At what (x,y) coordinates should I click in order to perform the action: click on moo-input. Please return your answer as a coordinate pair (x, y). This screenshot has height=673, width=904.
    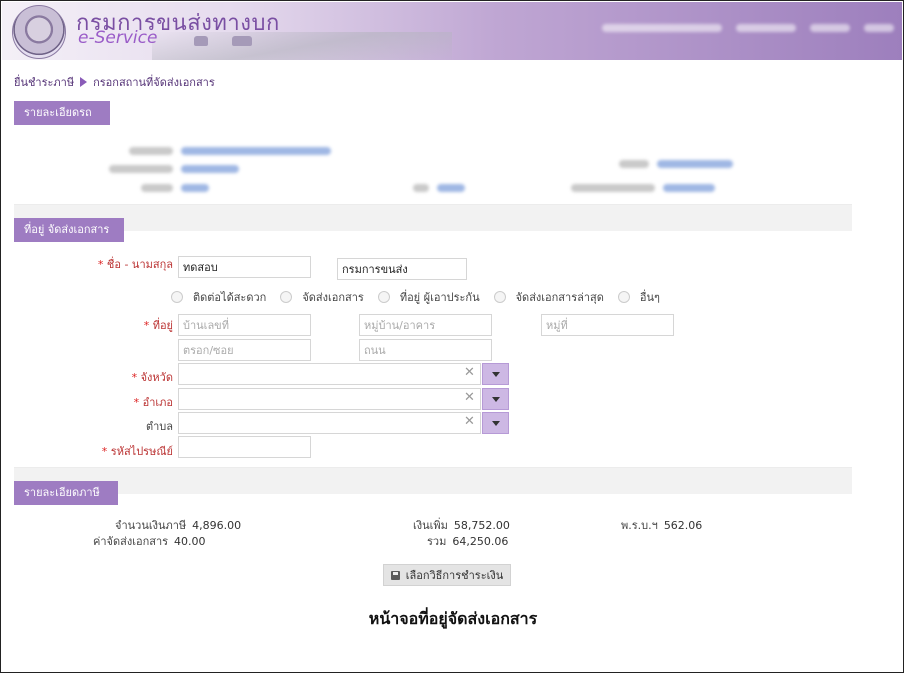
    Looking at the image, I should click on (607, 325).